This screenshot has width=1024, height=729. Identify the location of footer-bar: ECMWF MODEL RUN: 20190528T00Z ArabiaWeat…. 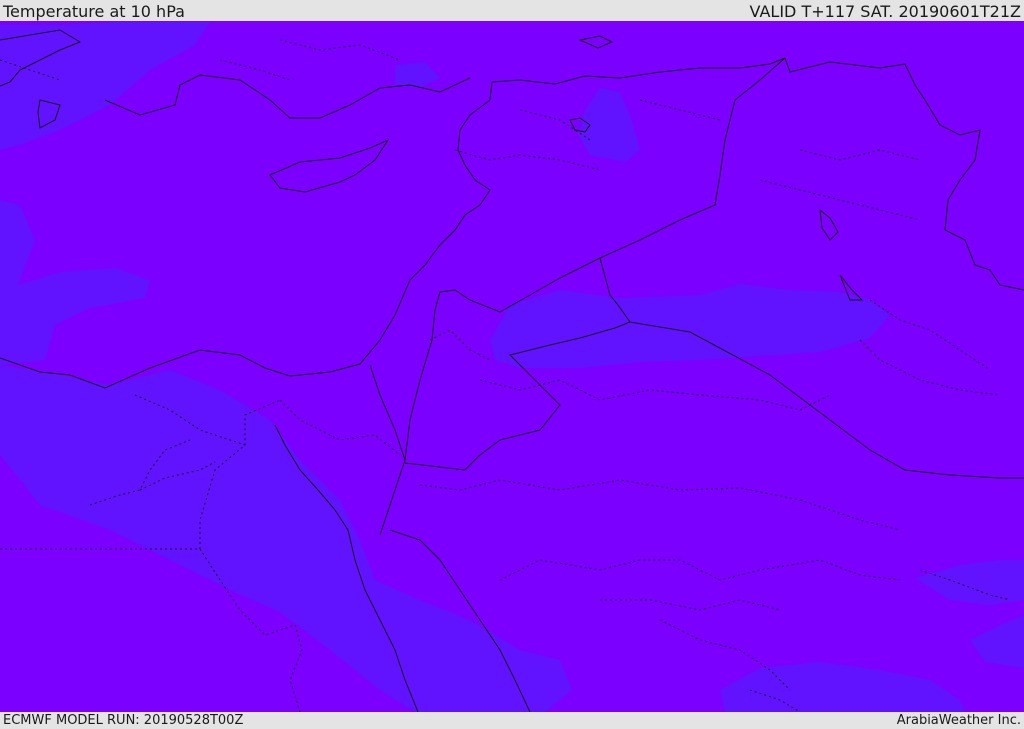
(512, 720).